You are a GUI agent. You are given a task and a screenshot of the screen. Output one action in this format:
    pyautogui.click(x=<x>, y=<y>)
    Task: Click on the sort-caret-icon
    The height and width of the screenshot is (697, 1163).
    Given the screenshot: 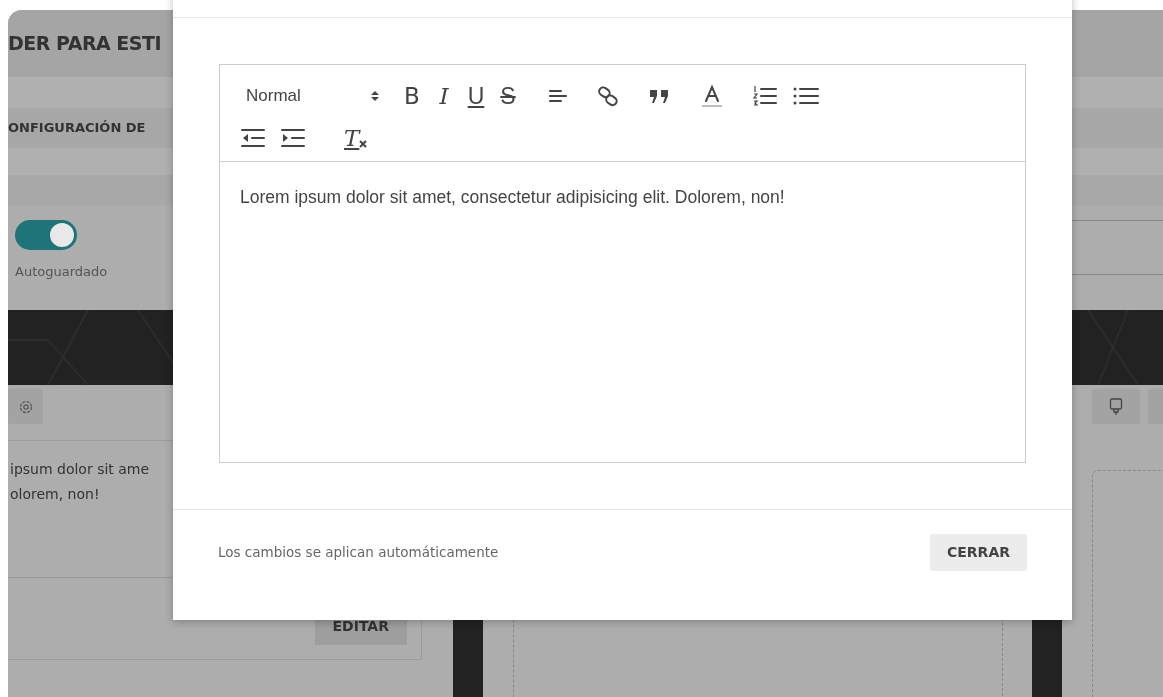 What is the action you would take?
    pyautogui.click(x=375, y=96)
    